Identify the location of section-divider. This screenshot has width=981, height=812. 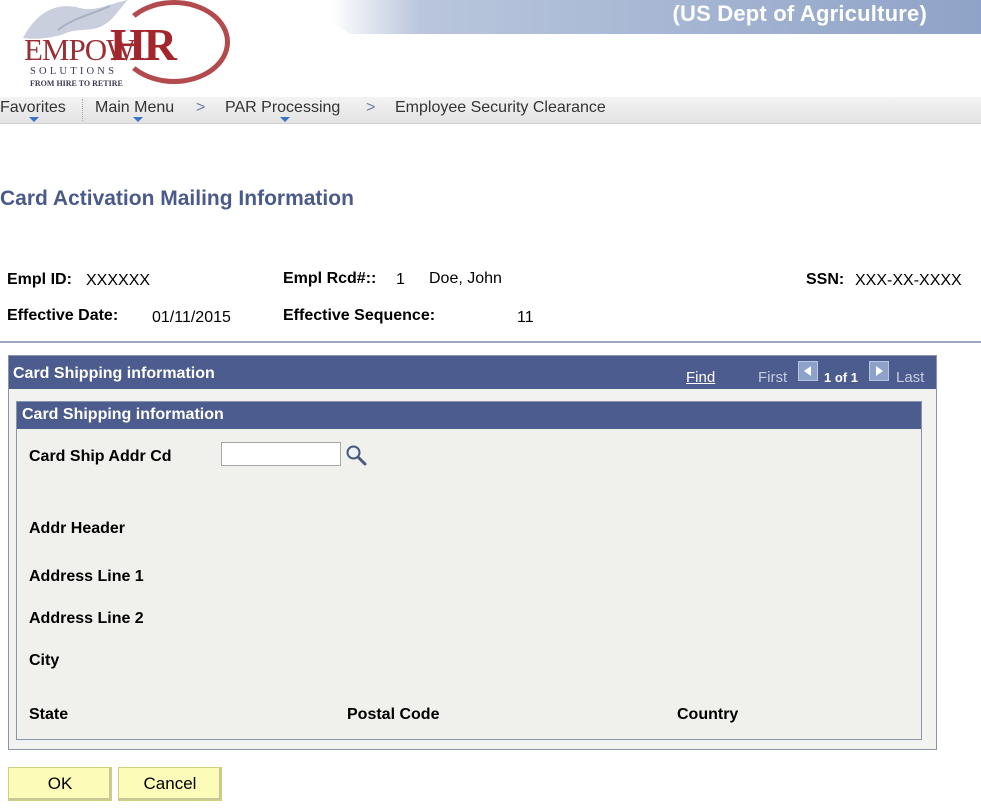
(490, 342).